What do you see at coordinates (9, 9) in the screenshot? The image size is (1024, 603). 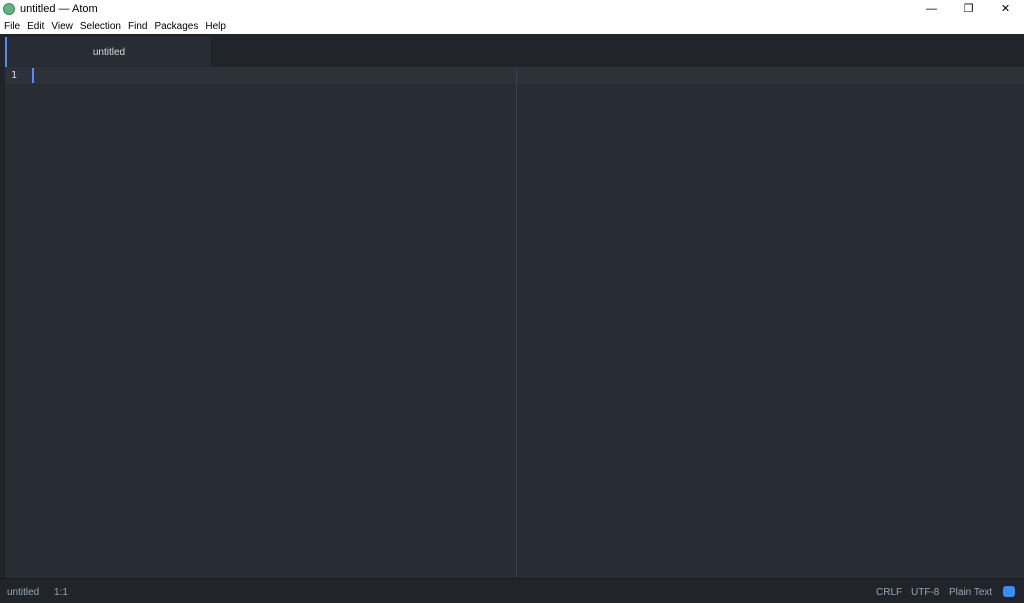 I see `atom-logo-icon` at bounding box center [9, 9].